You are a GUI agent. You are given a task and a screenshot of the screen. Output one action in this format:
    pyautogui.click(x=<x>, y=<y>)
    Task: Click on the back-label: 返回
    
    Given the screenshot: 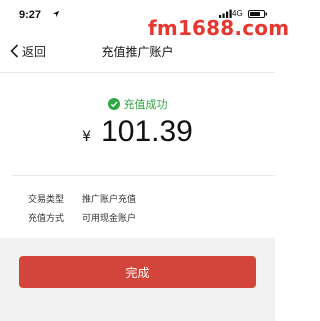 What is the action you would take?
    pyautogui.click(x=34, y=51)
    